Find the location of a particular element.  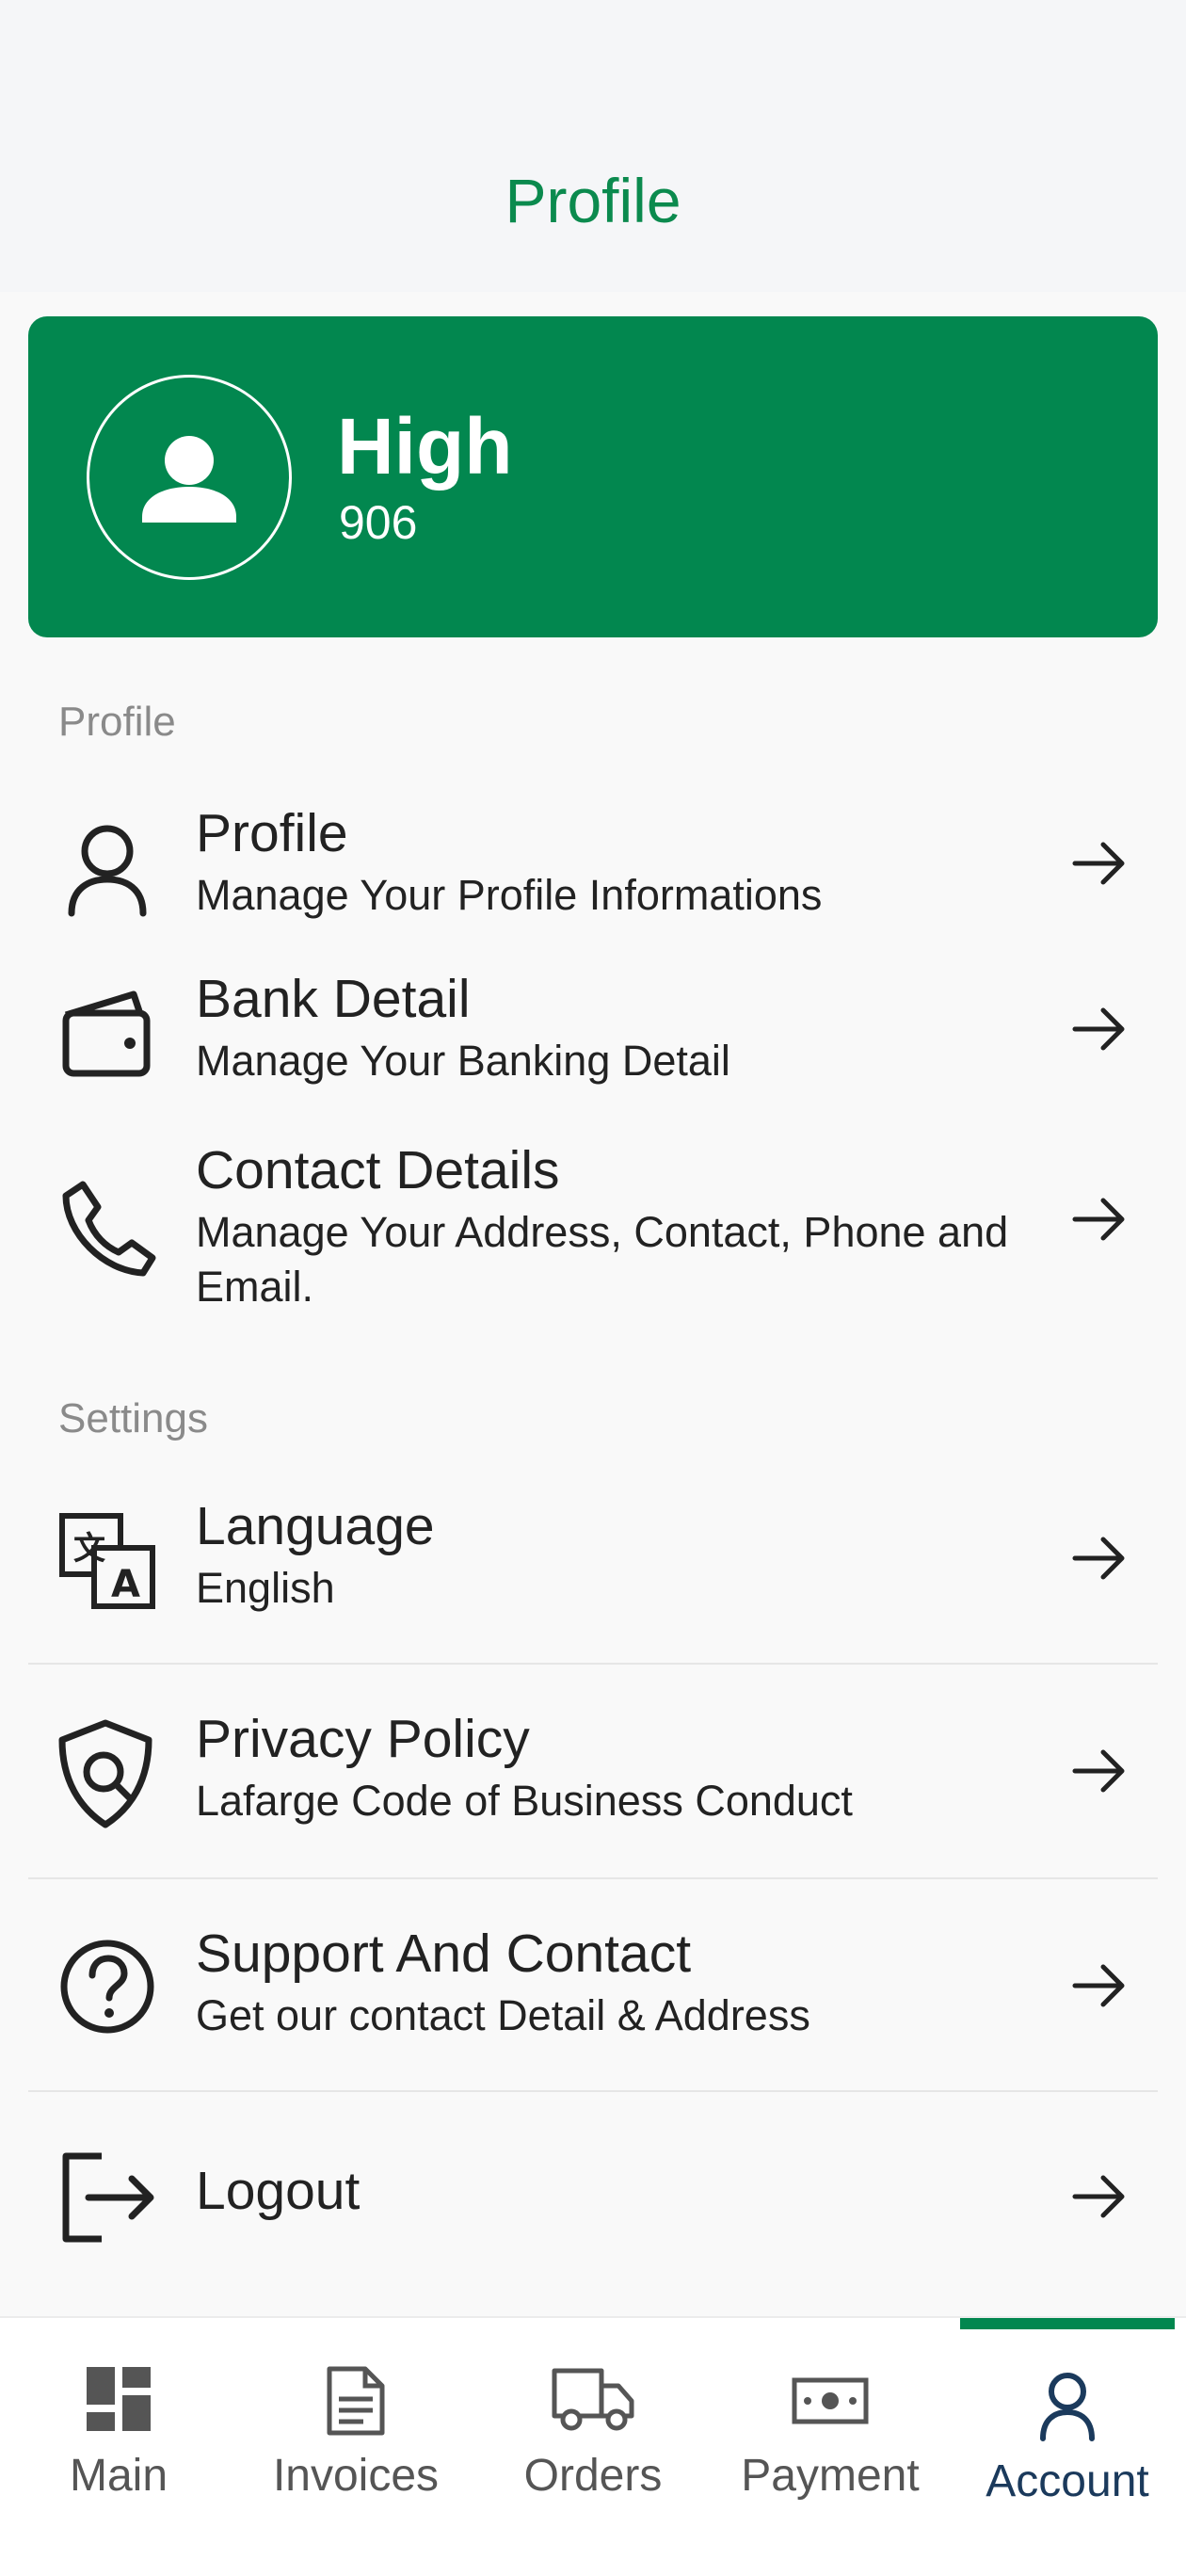

person-icon is located at coordinates (107, 871).